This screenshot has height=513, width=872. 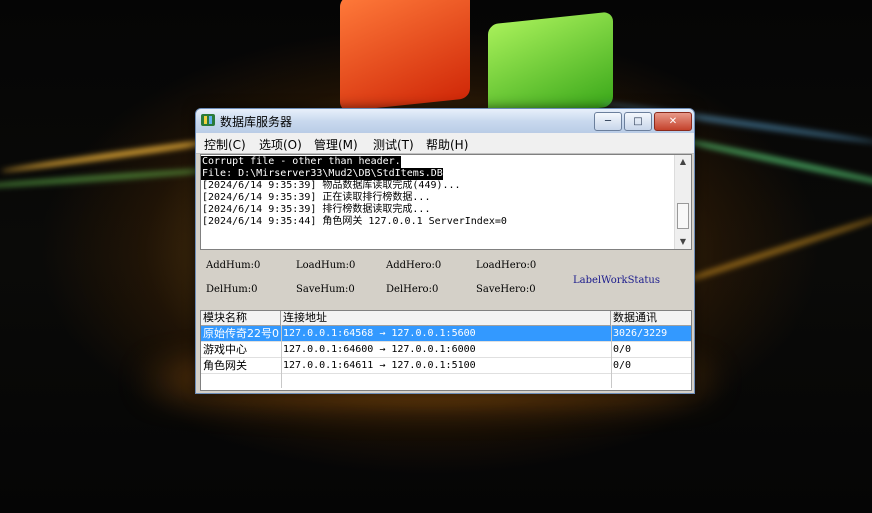 What do you see at coordinates (280, 144) in the screenshot?
I see `menu-options: 选项(O)` at bounding box center [280, 144].